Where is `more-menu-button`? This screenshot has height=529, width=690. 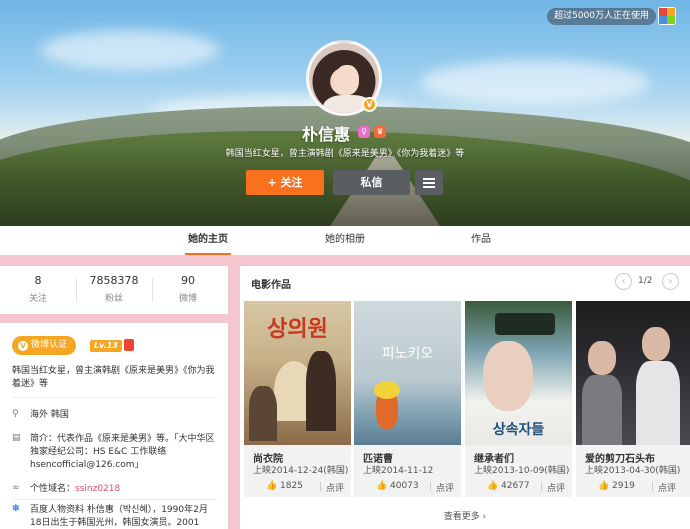 more-menu-button is located at coordinates (429, 182).